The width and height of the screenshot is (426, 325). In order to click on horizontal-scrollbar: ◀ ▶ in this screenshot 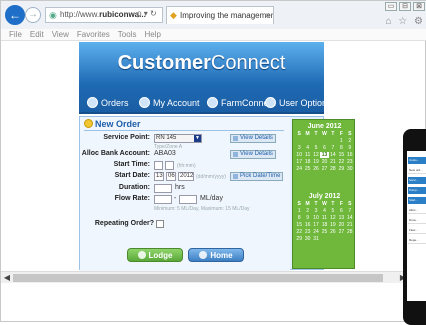, I will do `click(206, 277)`.